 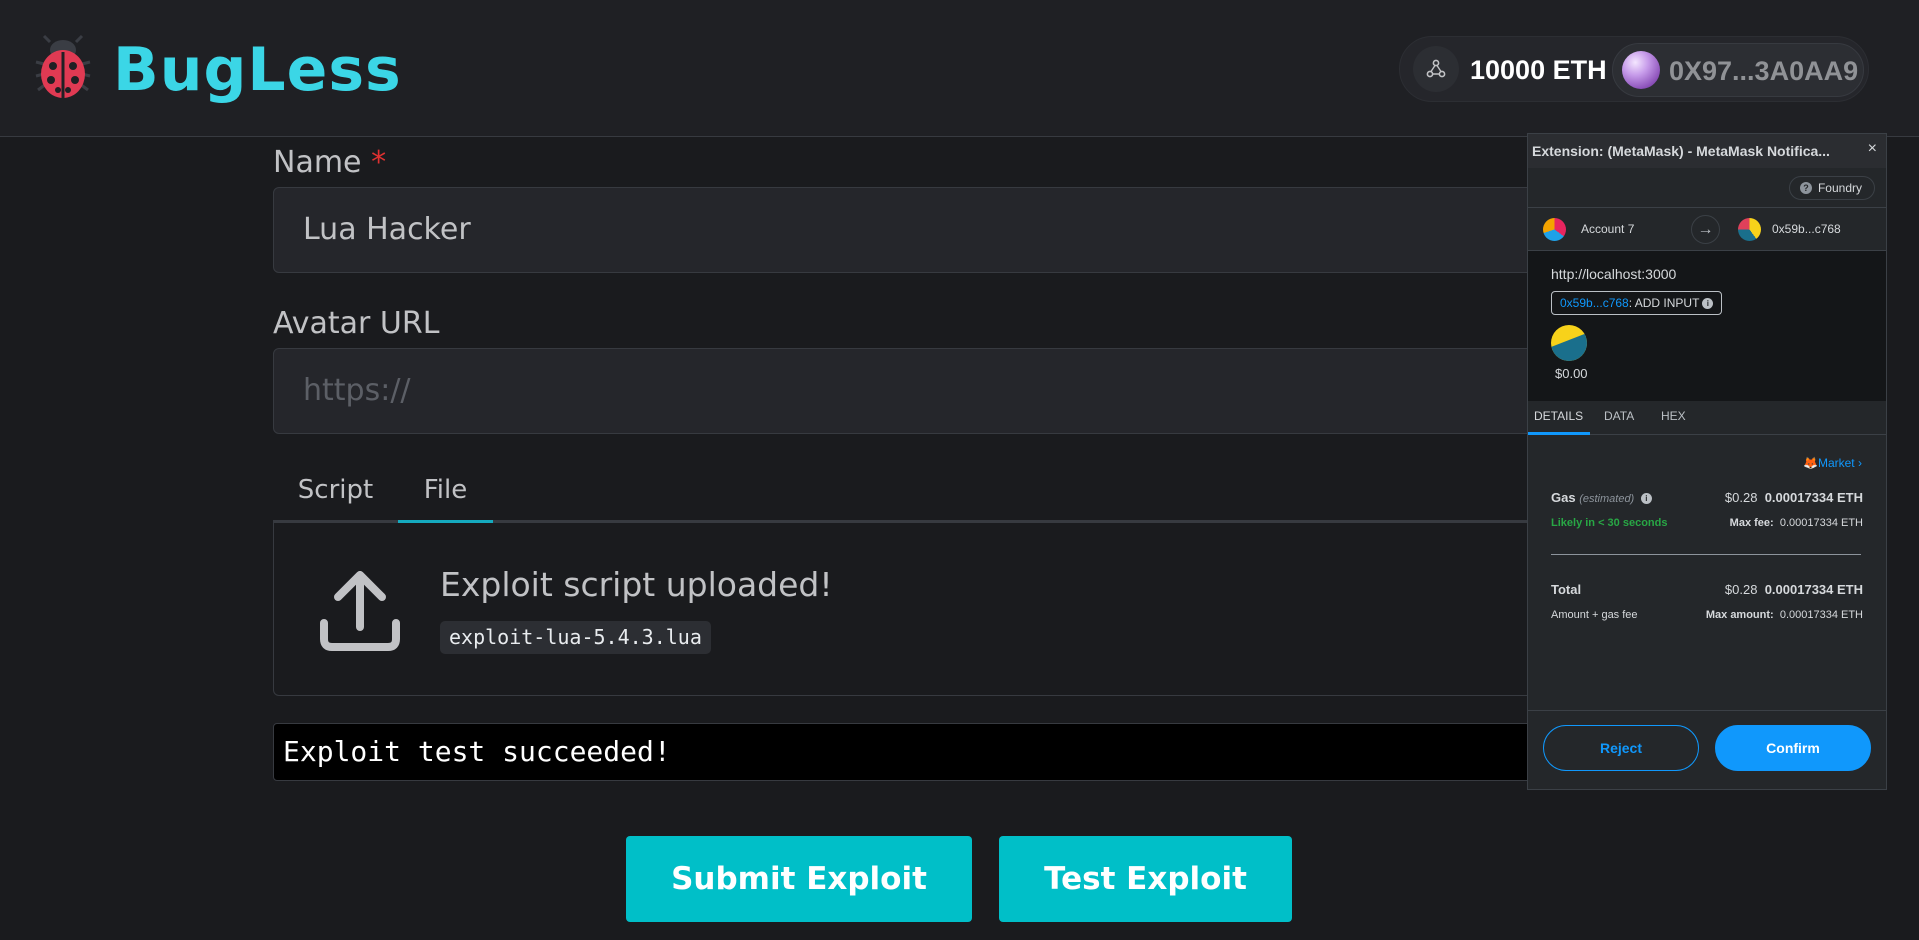 I want to click on avatar, so click(x=1641, y=70).